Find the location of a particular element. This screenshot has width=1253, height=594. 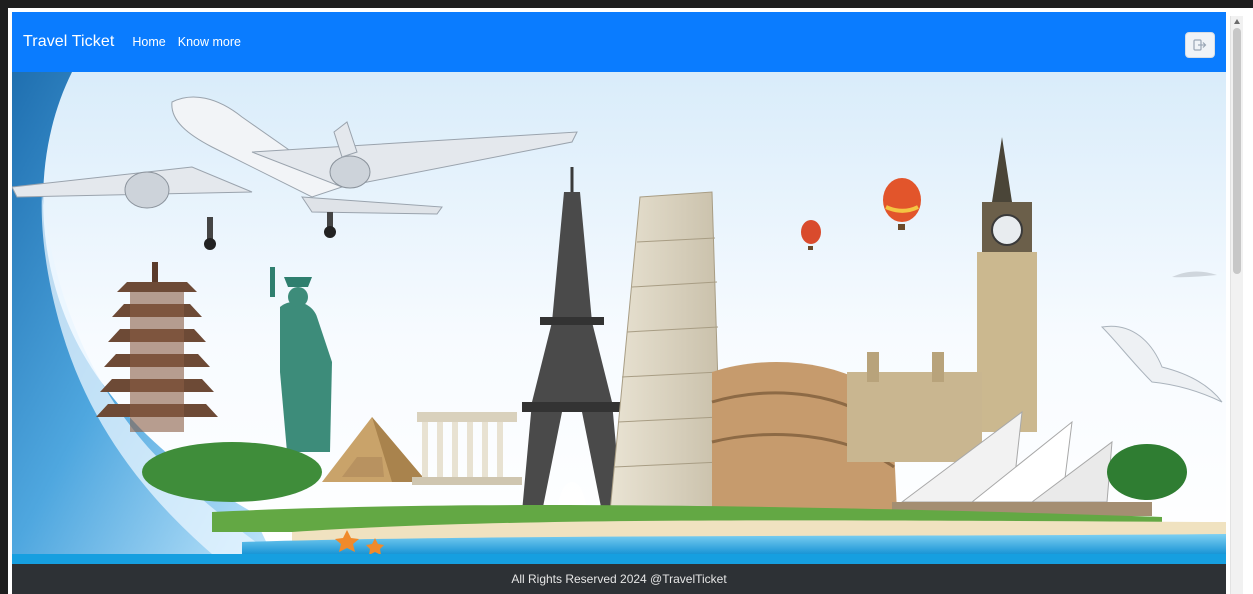

footer-copyright: All Rights Reserved 2024 @TravelTicket is located at coordinates (619, 579).